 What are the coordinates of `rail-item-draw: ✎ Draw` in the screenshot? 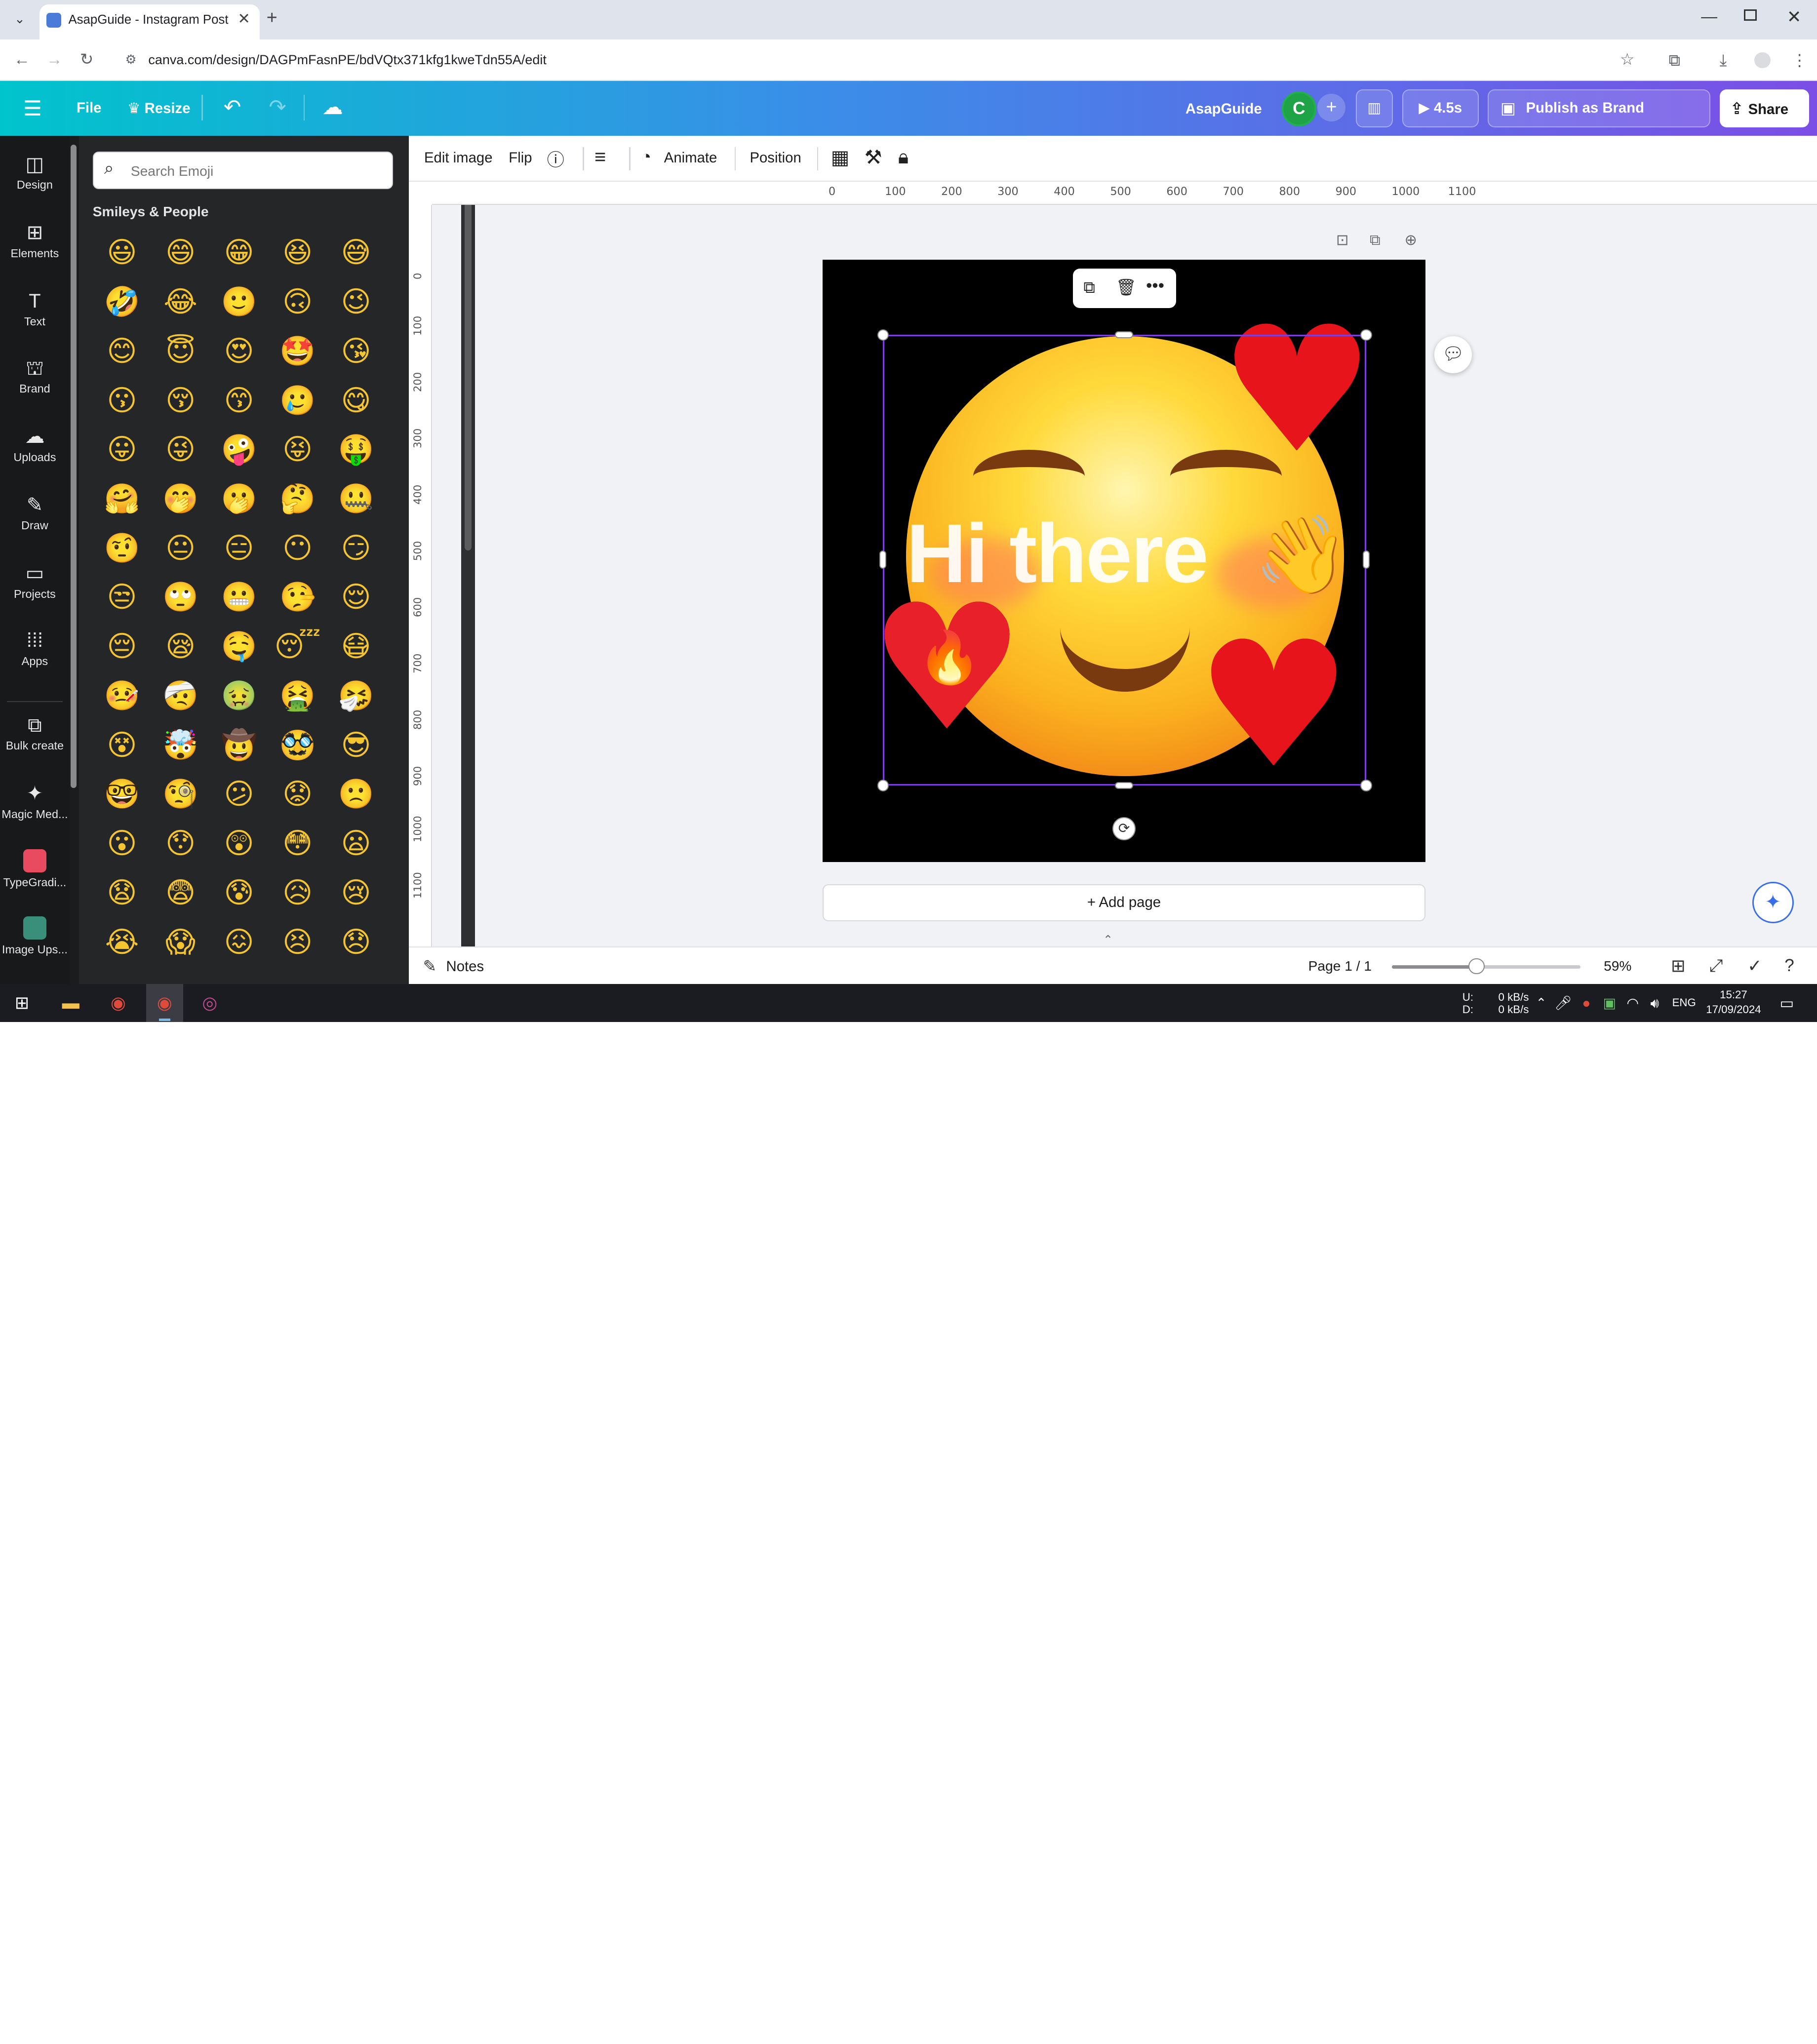 It's located at (35, 513).